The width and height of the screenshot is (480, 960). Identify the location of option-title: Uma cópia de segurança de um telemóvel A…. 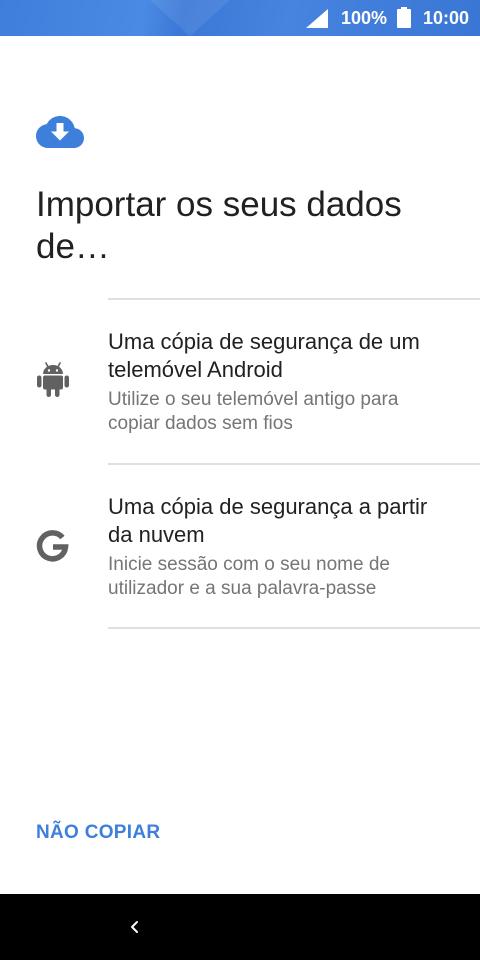
(264, 355).